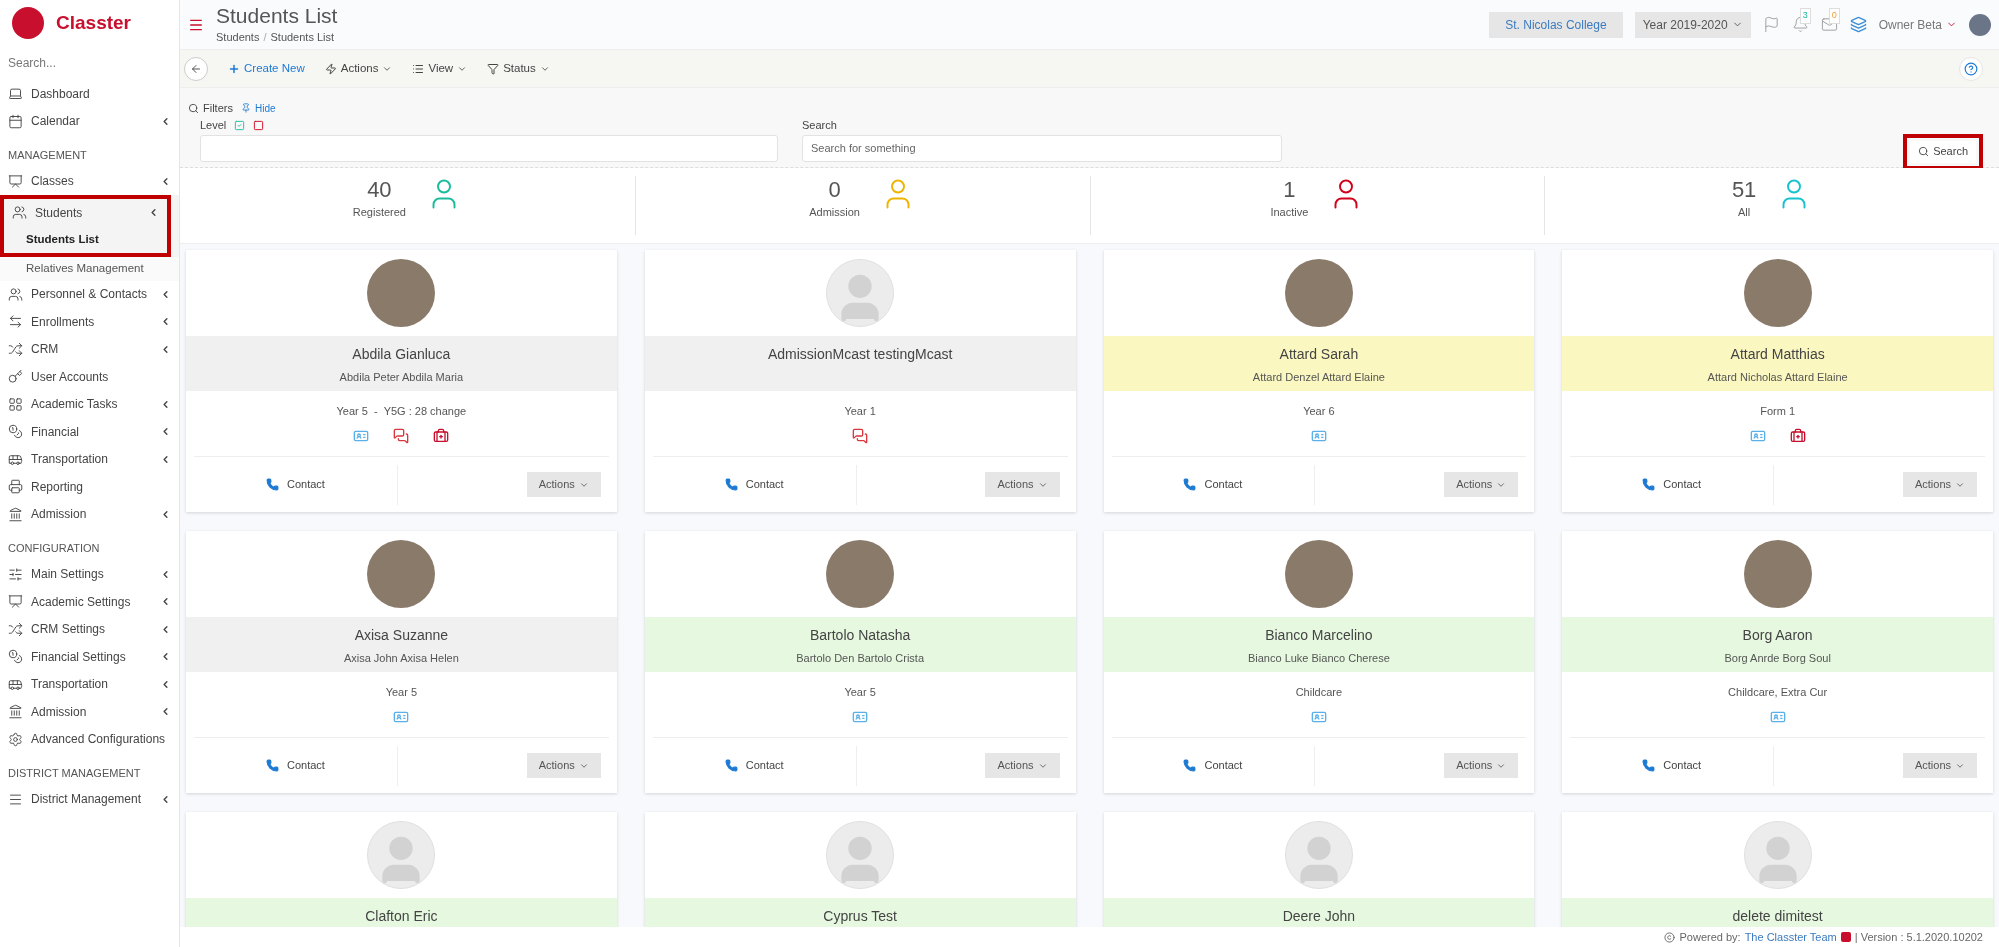 This screenshot has height=947, width=1999. What do you see at coordinates (1834, 16) in the screenshot?
I see `message-badge: 0` at bounding box center [1834, 16].